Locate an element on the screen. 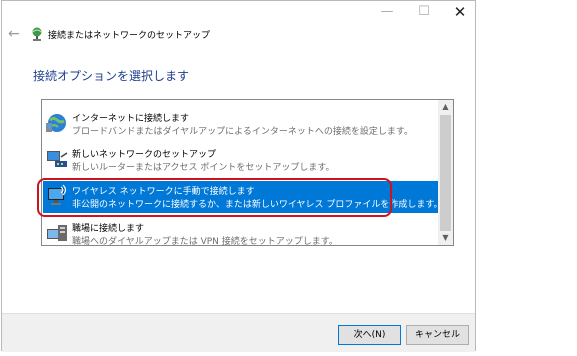 The image size is (577, 356). option-title: 職場に接続します is located at coordinates (108, 229).